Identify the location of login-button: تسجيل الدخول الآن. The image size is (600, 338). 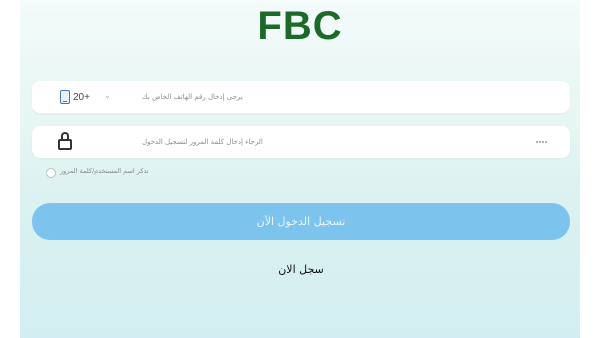
(301, 221).